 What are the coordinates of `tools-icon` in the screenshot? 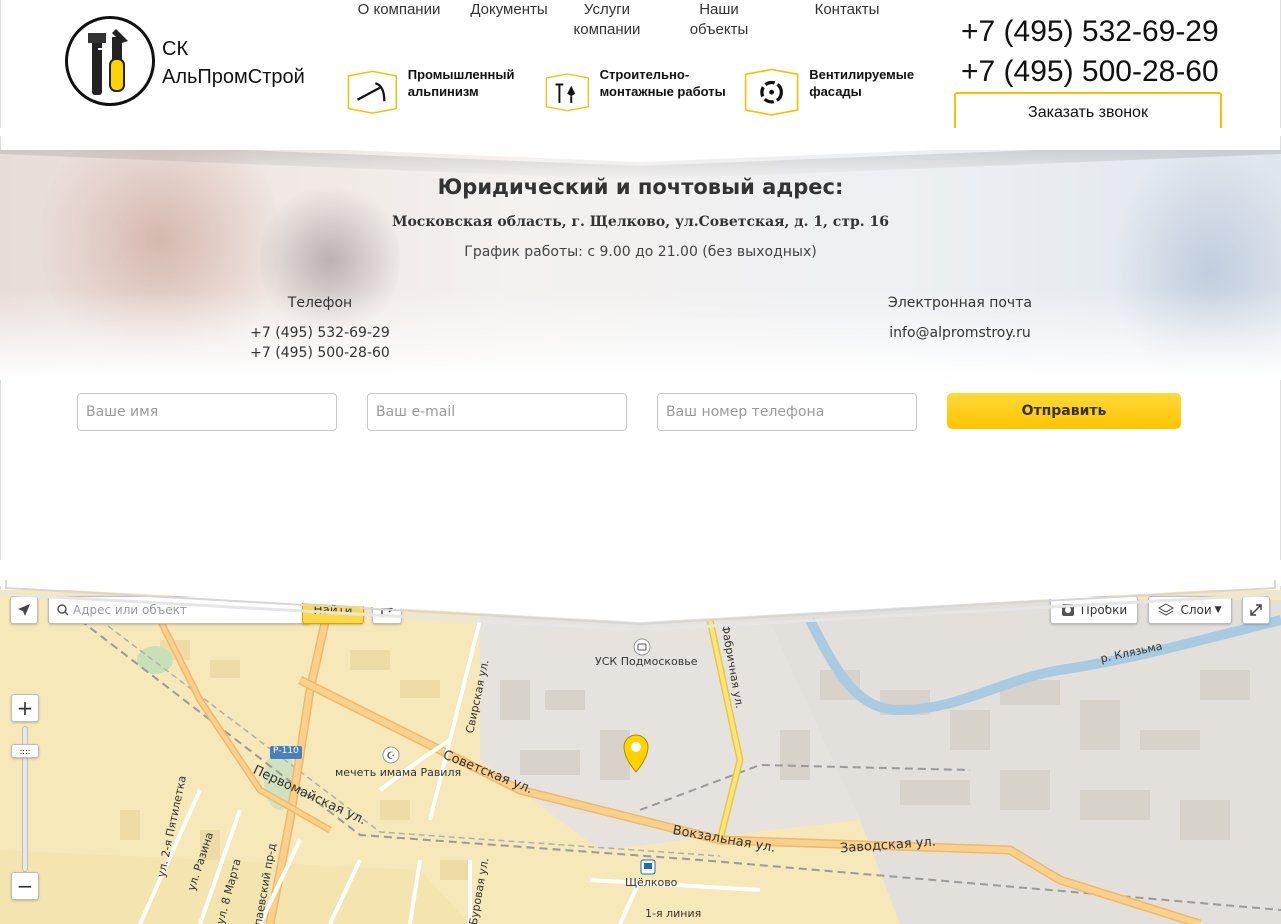 It's located at (567, 92).